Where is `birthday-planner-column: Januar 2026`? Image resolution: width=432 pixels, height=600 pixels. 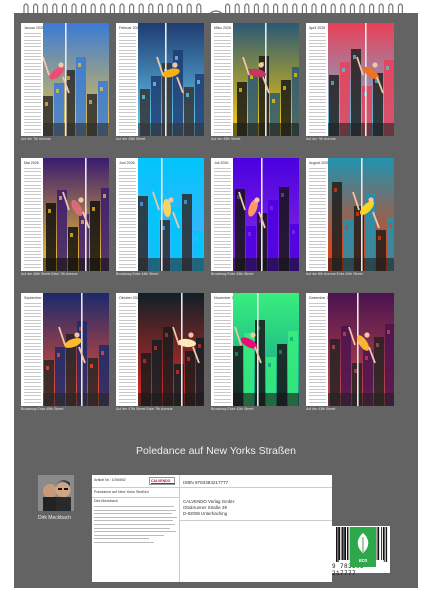 birthday-planner-column: Januar 2026 is located at coordinates (32, 79).